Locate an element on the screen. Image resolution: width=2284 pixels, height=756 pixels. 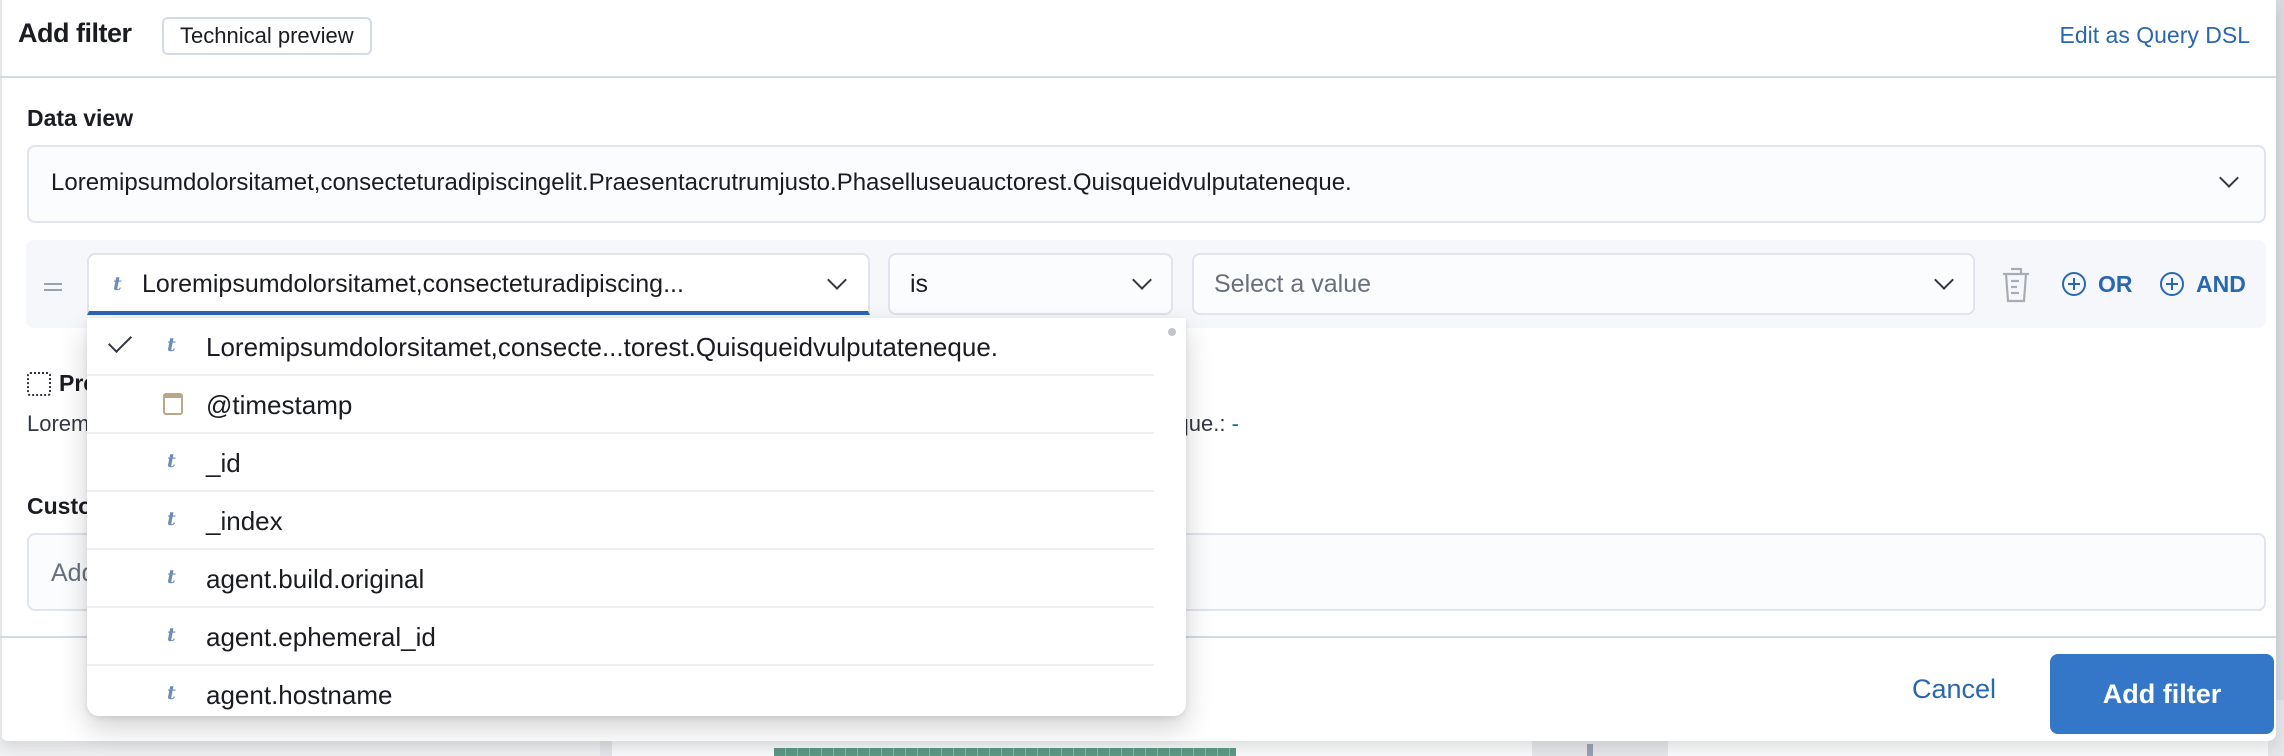
background-divider is located at coordinates (1590, 750).